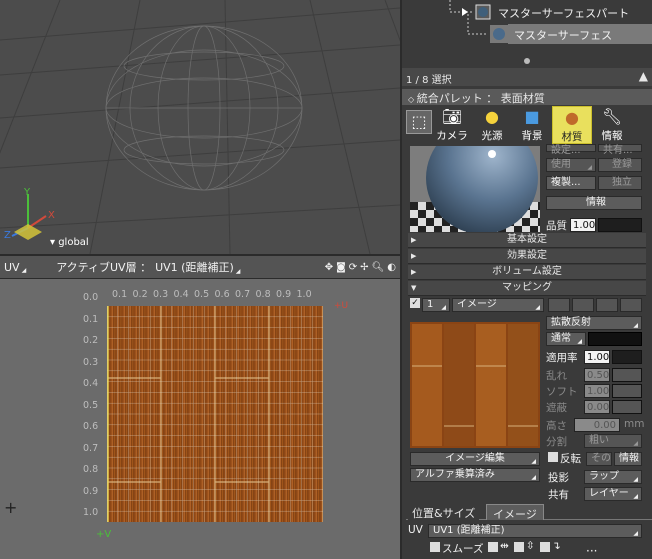 This screenshot has width=652, height=559. Describe the element at coordinates (341, 306) in the screenshot. I see `u-direction-label: +U` at that location.